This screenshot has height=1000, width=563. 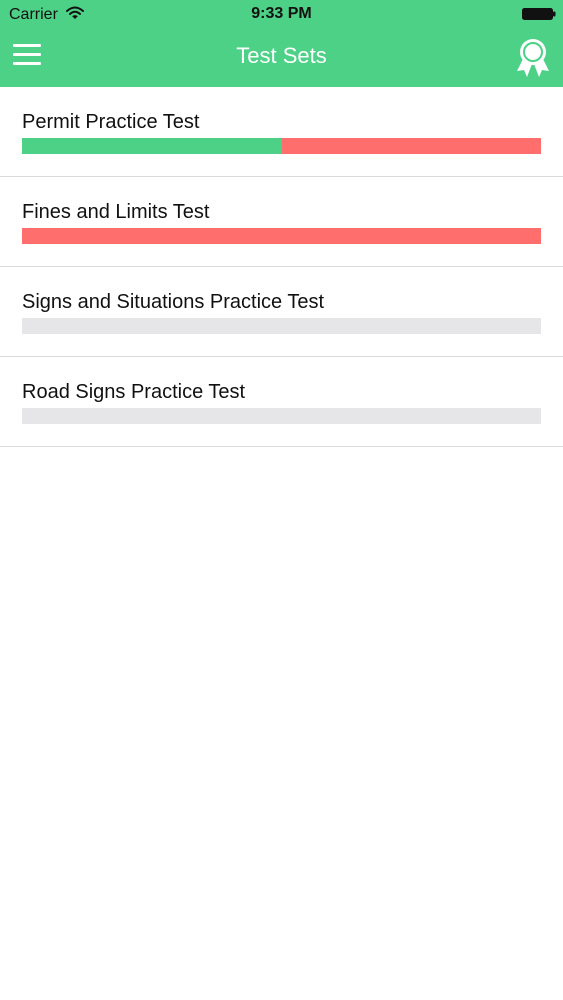 What do you see at coordinates (539, 14) in the screenshot?
I see `battery-icon` at bounding box center [539, 14].